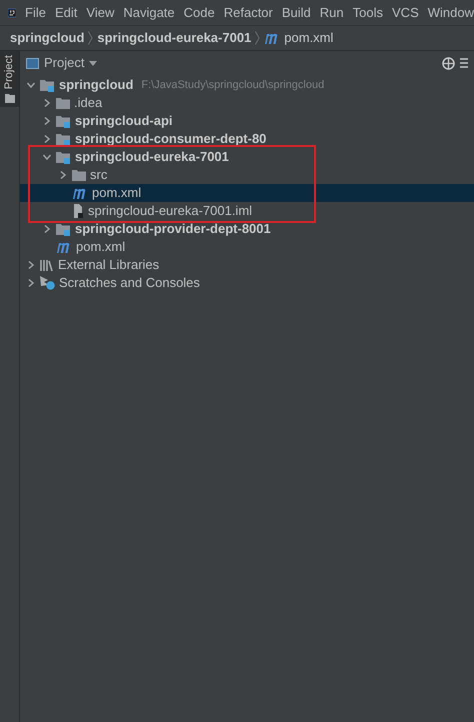 The height and width of the screenshot is (722, 474). Describe the element at coordinates (199, 12) in the screenshot. I see `menu-item: Code` at that location.